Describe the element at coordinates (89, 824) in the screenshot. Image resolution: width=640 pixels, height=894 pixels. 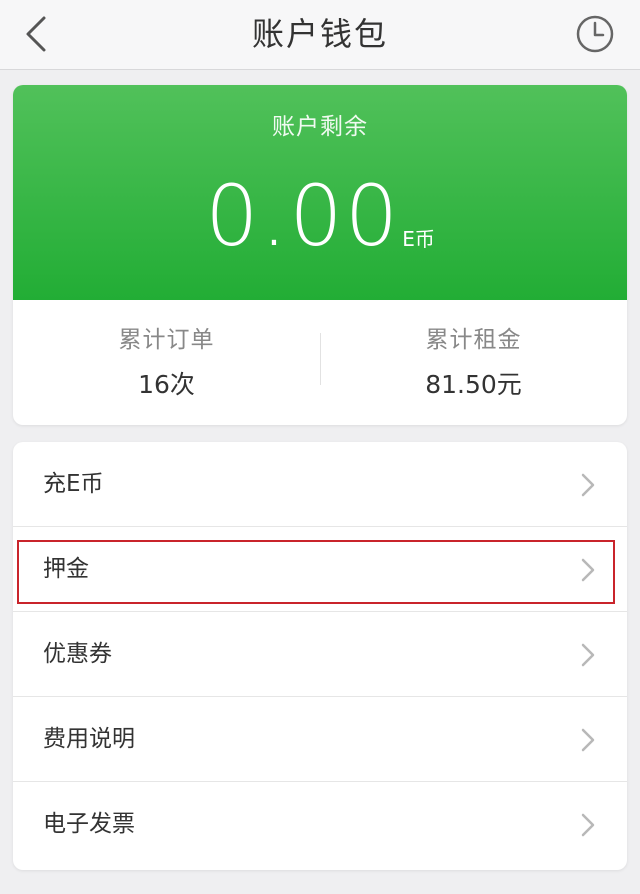
I see `menu-item-label: 电子发票` at that location.